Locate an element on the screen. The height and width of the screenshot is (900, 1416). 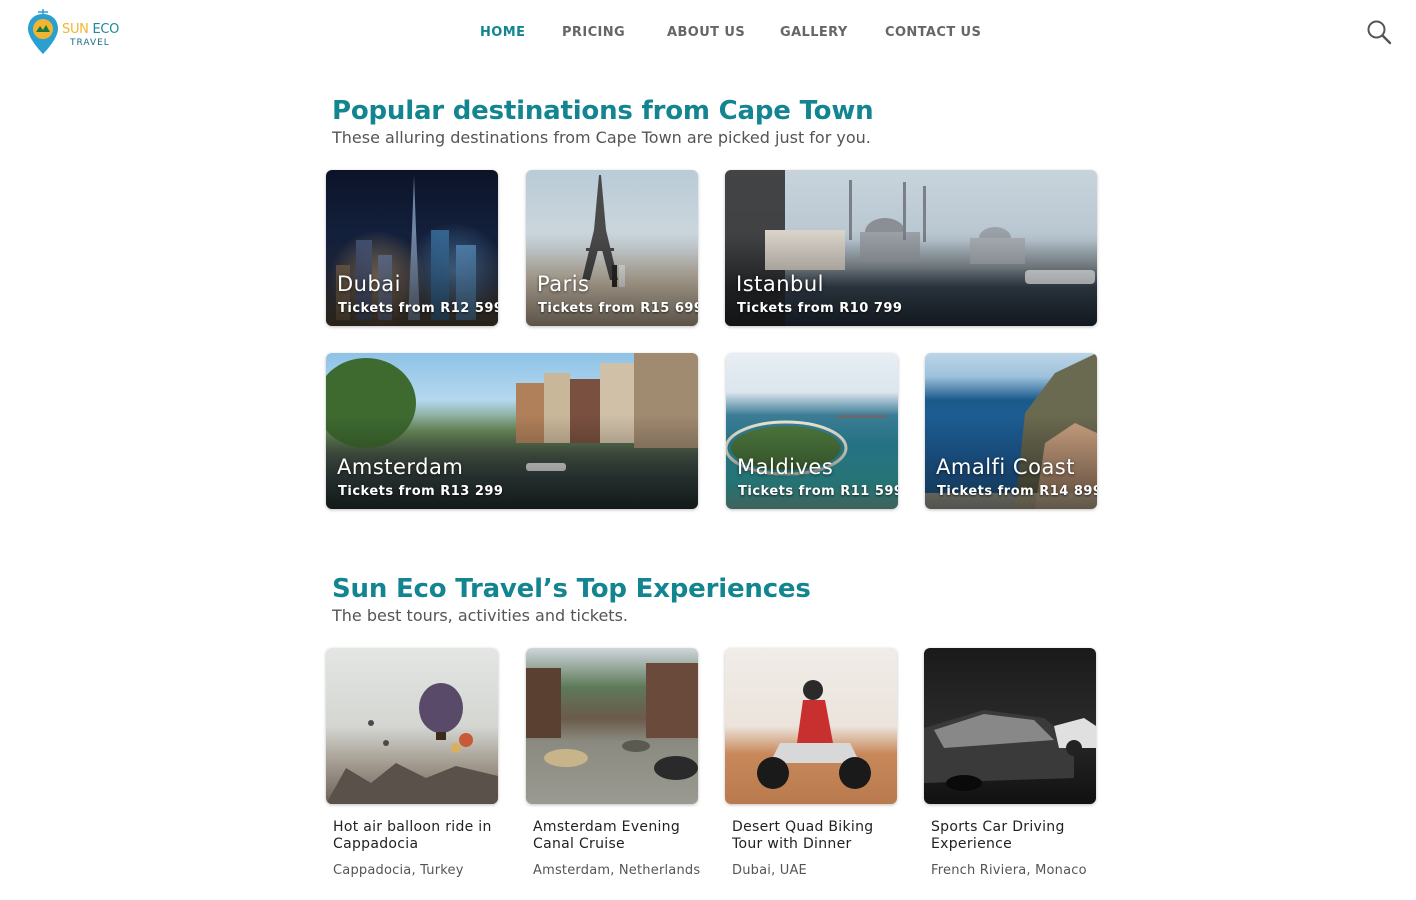
experience-name: Amsterdam Evening Canal Cruise is located at coordinates (607, 835).